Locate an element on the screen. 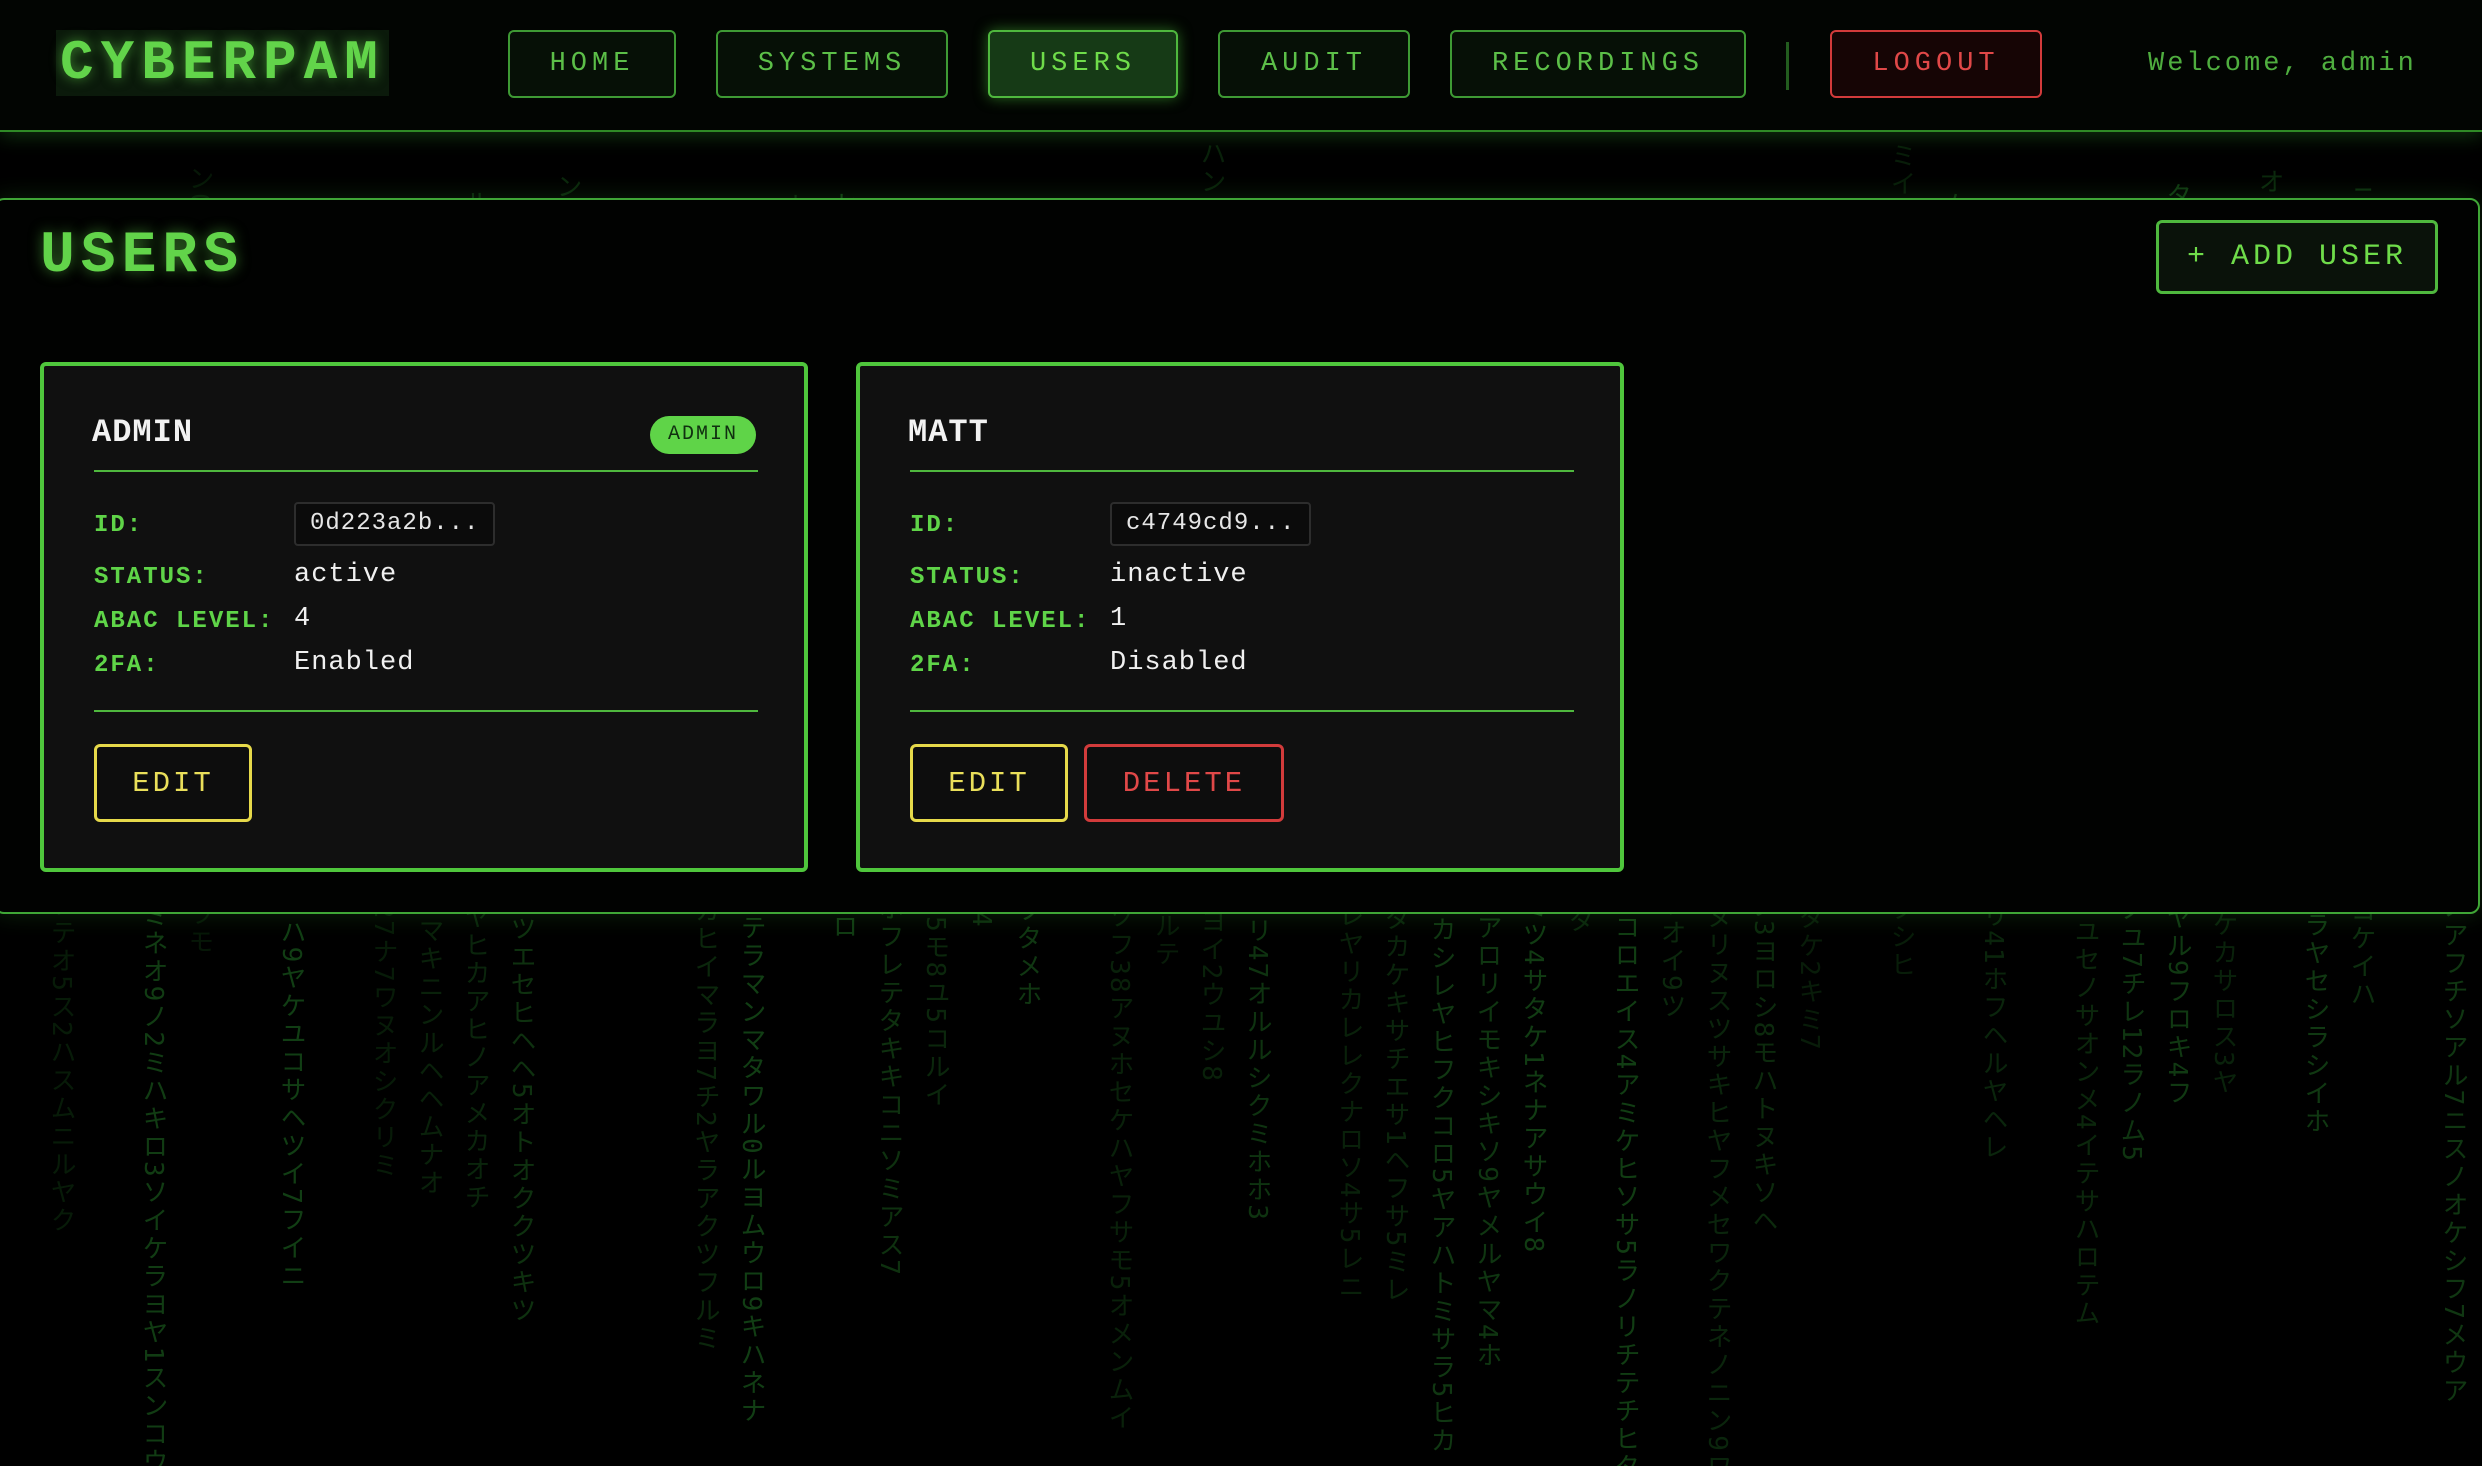  status-value: active is located at coordinates (346, 575).